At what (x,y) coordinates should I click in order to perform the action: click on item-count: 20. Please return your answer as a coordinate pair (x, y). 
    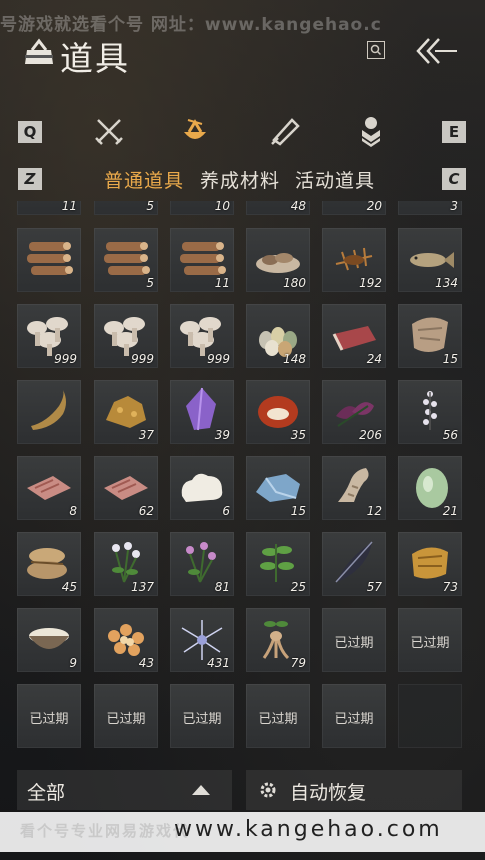
    Looking at the image, I should click on (374, 207).